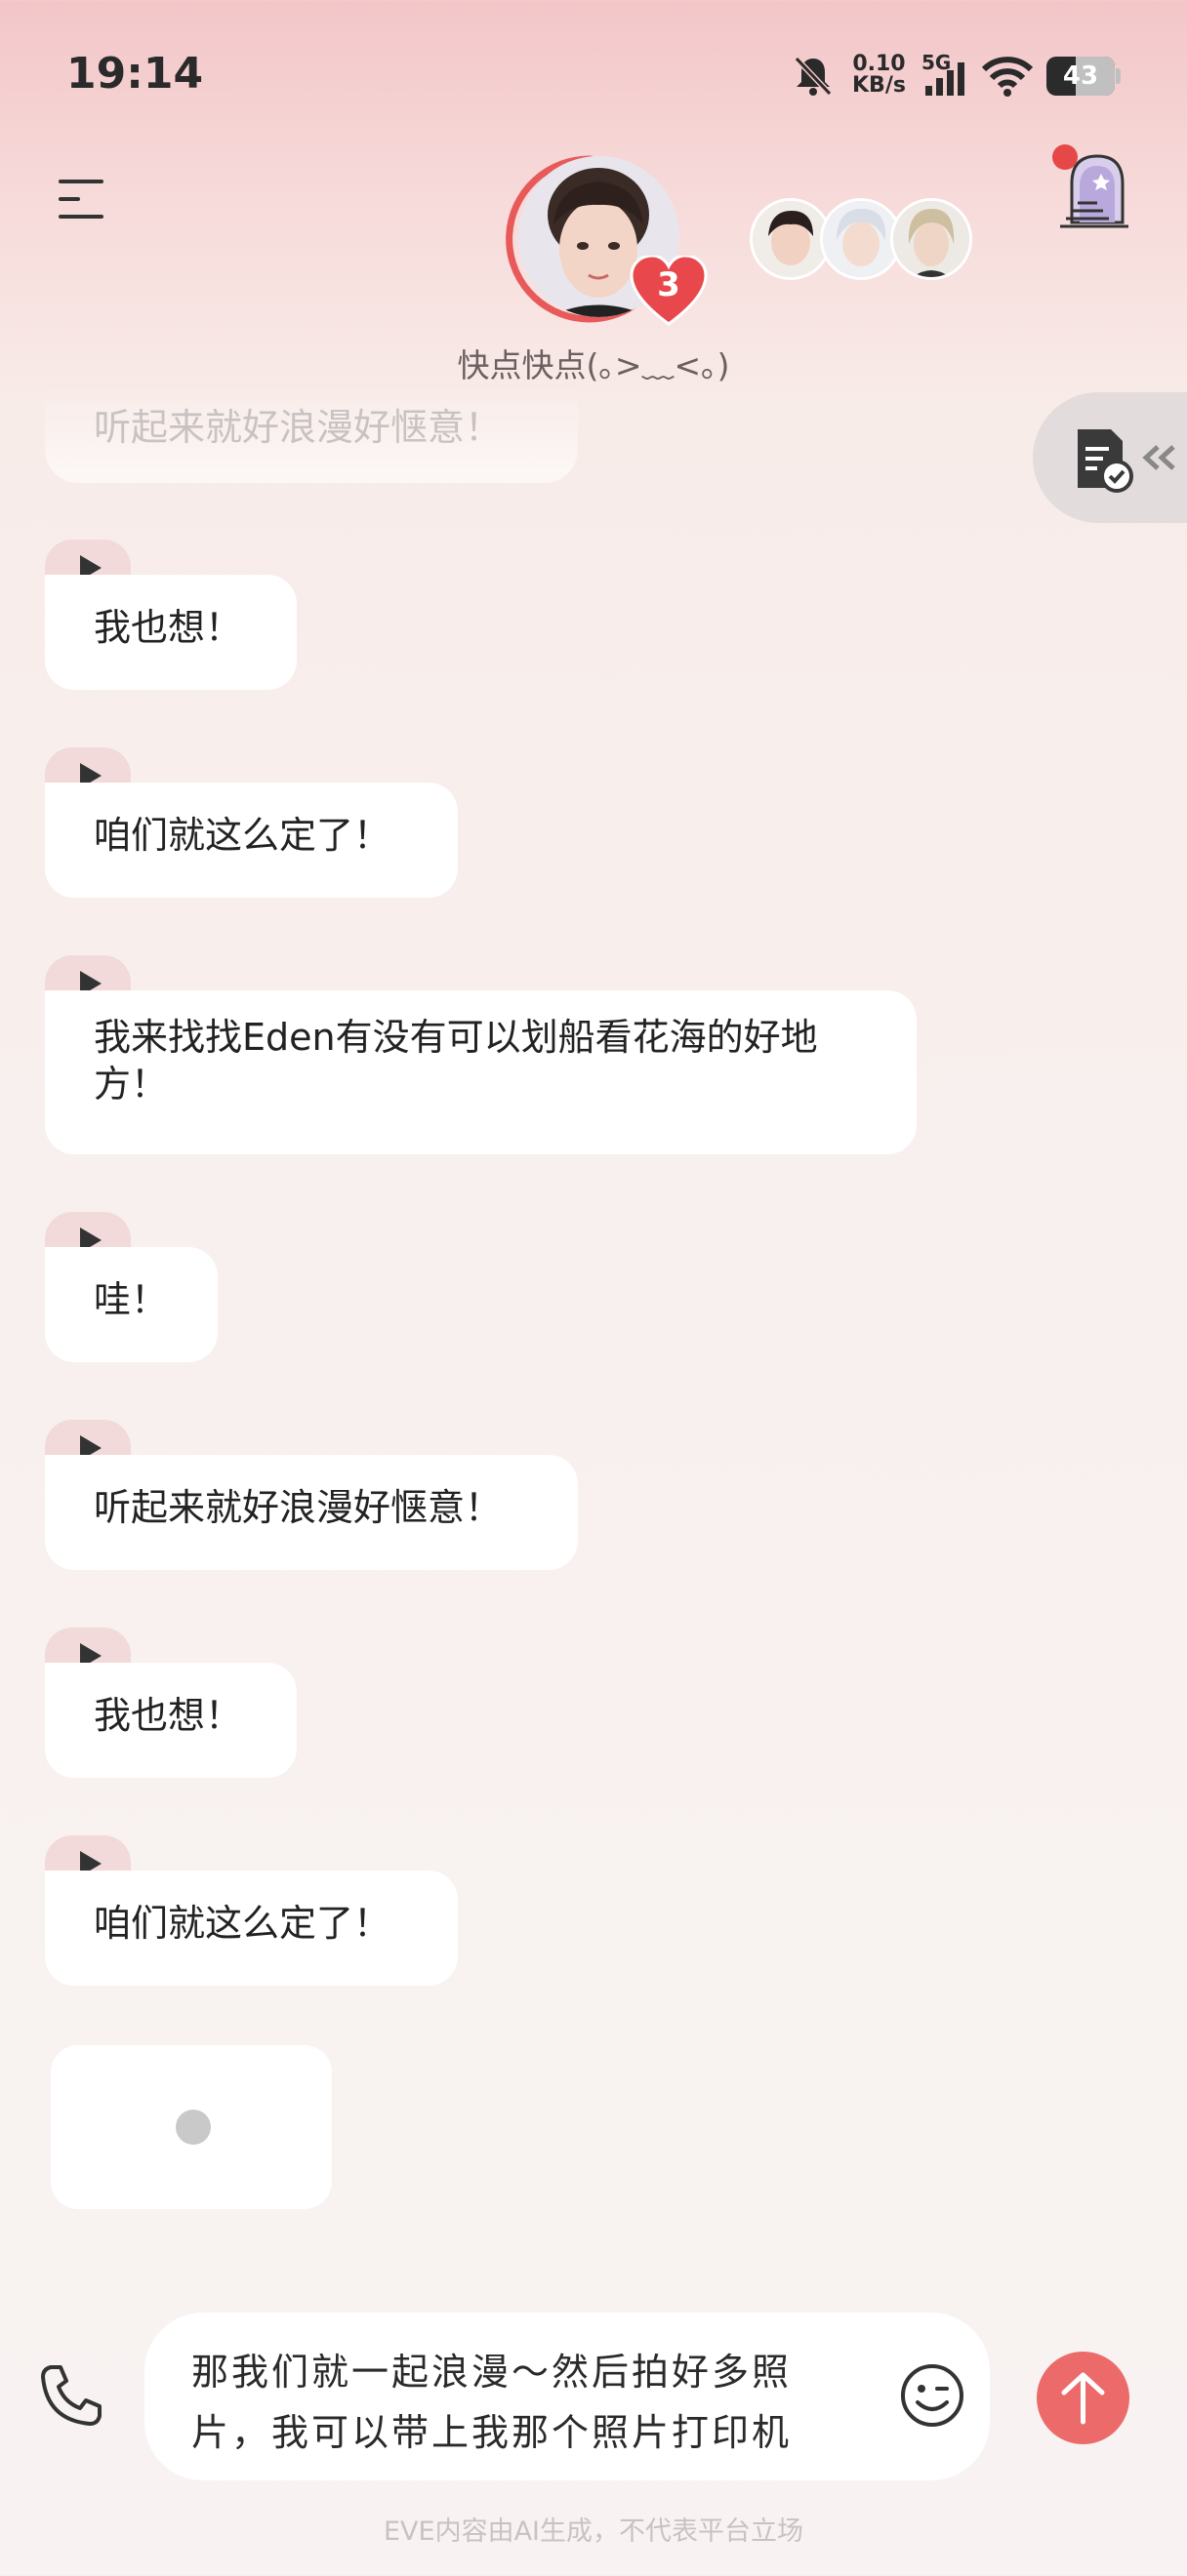  I want to click on battery-level: 43, so click(1080, 76).